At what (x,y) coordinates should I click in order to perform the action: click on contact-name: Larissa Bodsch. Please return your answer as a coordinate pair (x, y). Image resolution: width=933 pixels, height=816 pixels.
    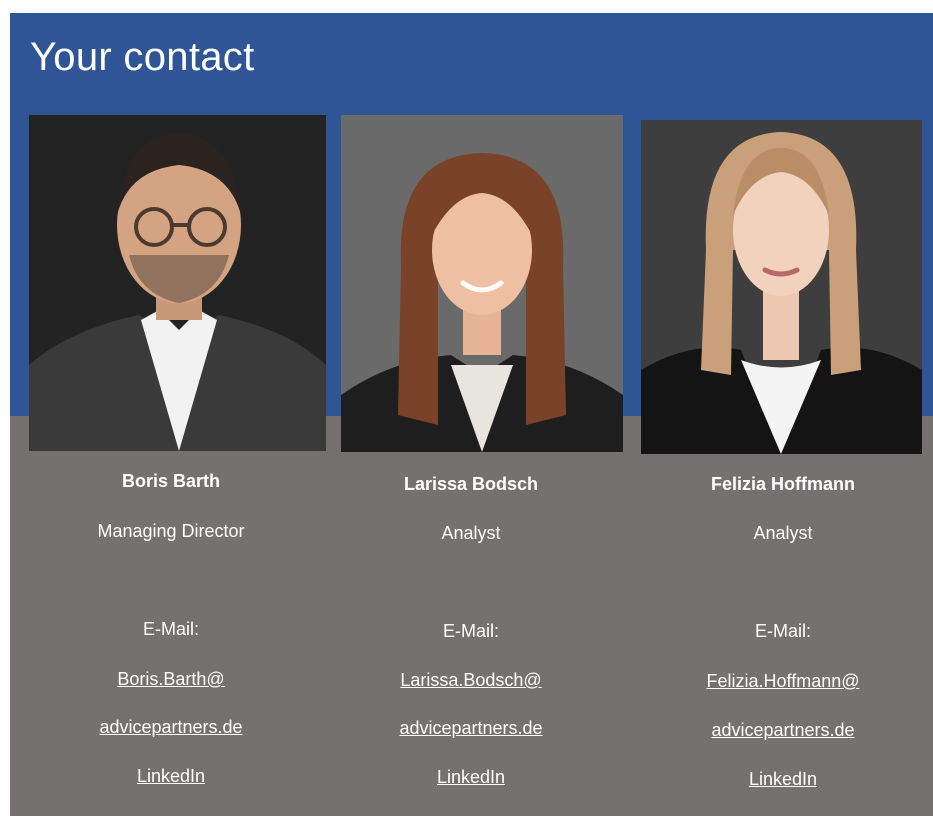
    Looking at the image, I should click on (471, 484).